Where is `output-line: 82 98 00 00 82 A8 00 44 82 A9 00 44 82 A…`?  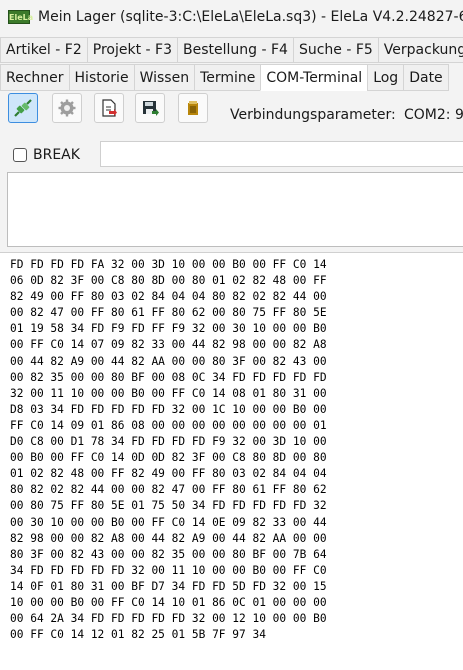 output-line: 82 98 00 00 82 A8 00 44 82 A9 00 44 82 A… is located at coordinates (168, 538).